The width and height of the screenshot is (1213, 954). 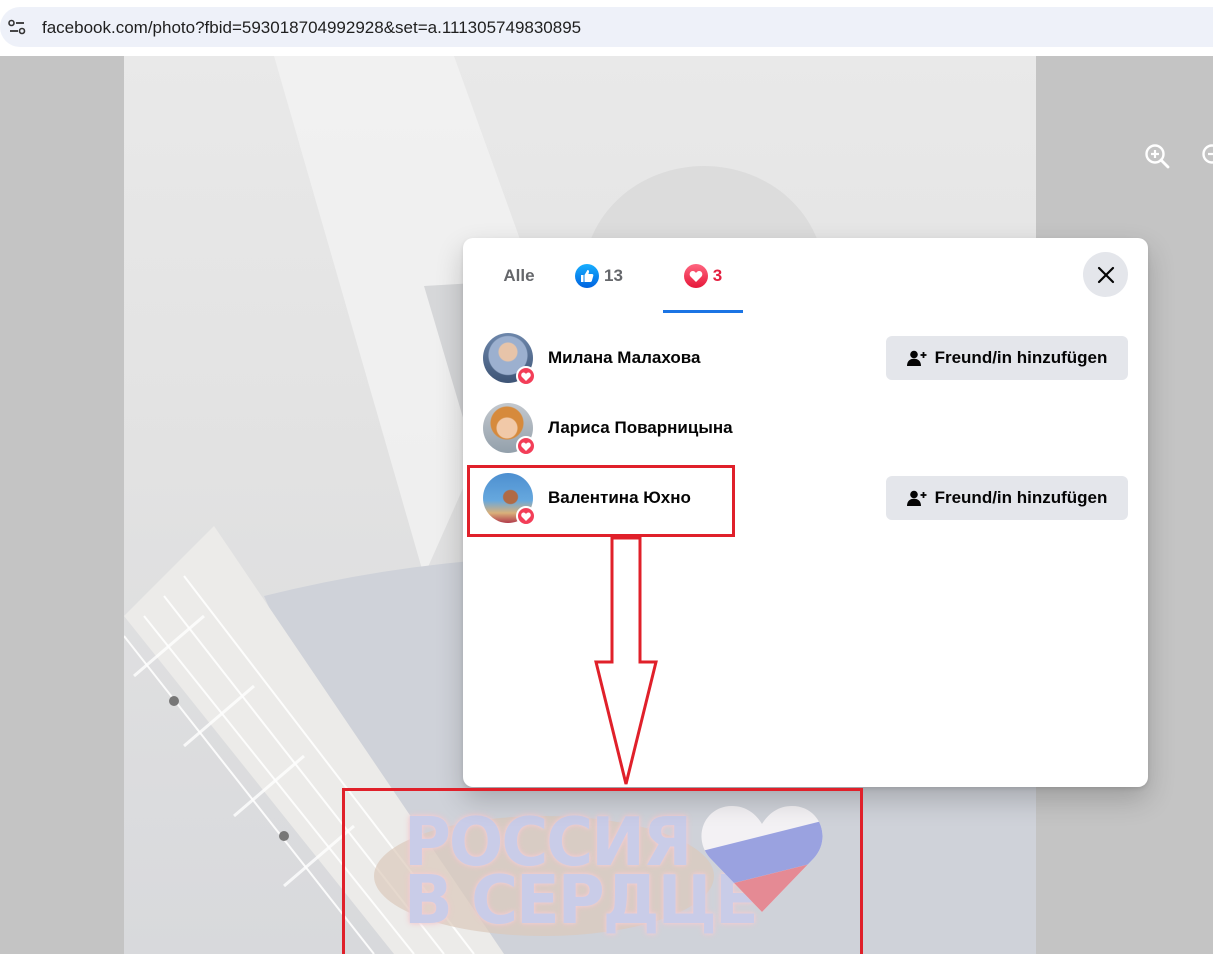 What do you see at coordinates (601, 501) in the screenshot?
I see `annotation-box-name` at bounding box center [601, 501].